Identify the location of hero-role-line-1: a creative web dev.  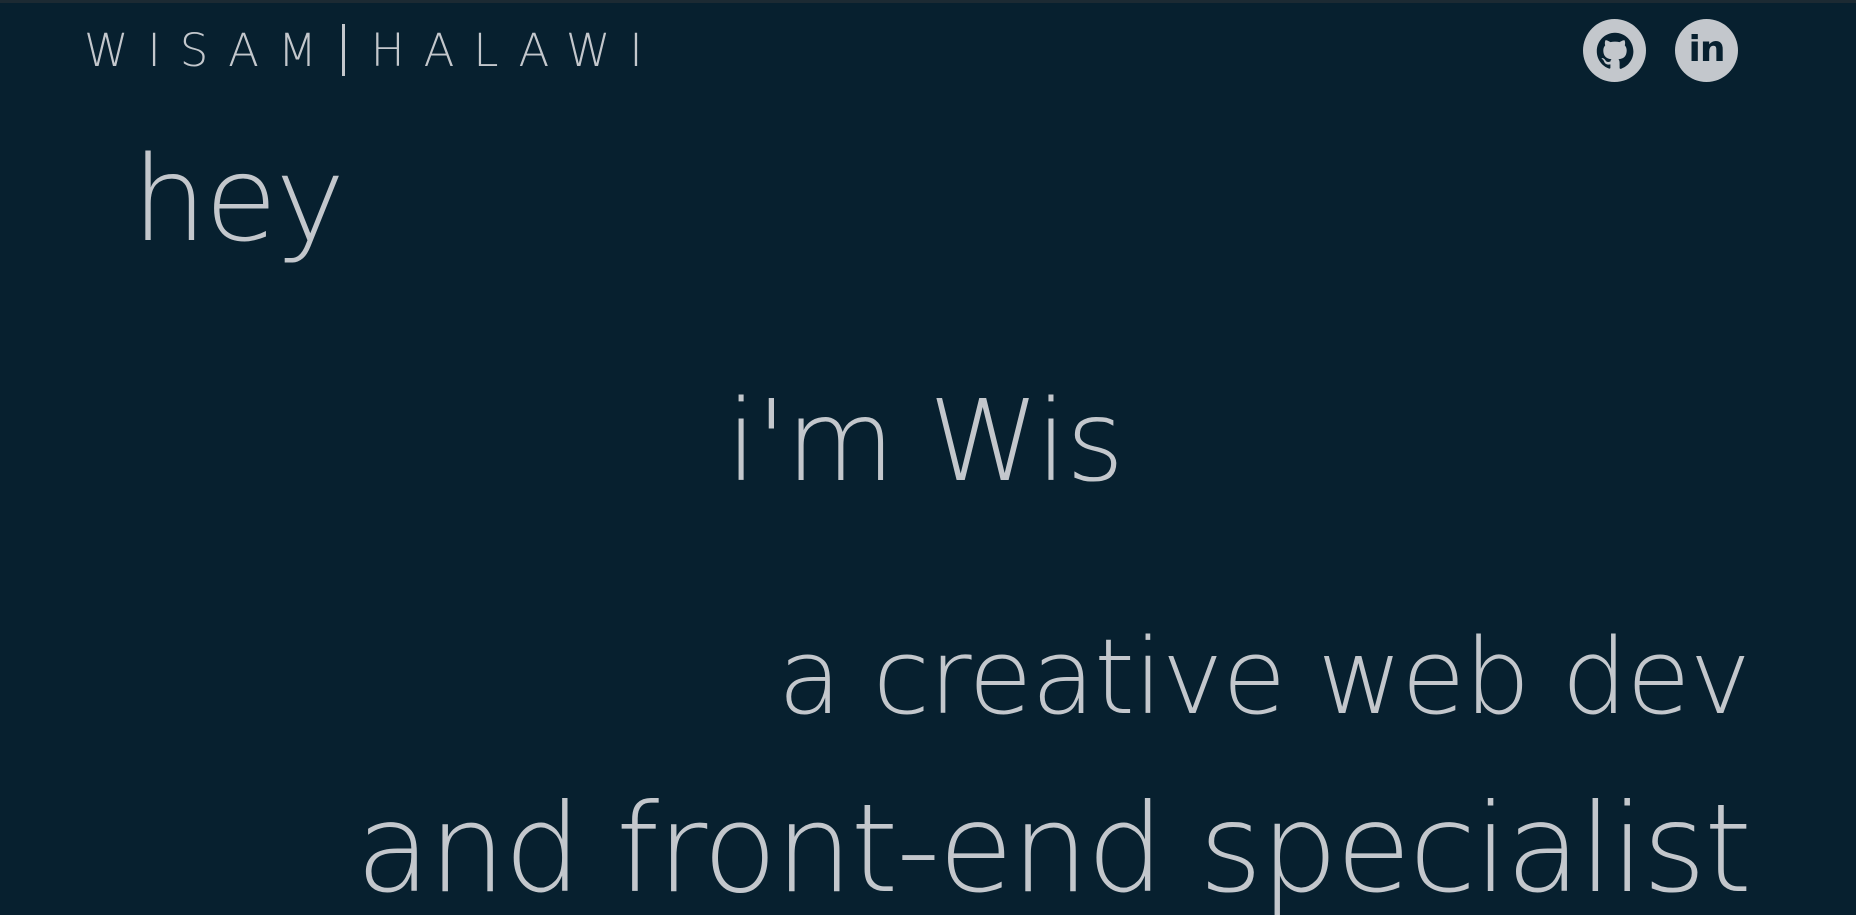
(1264, 677).